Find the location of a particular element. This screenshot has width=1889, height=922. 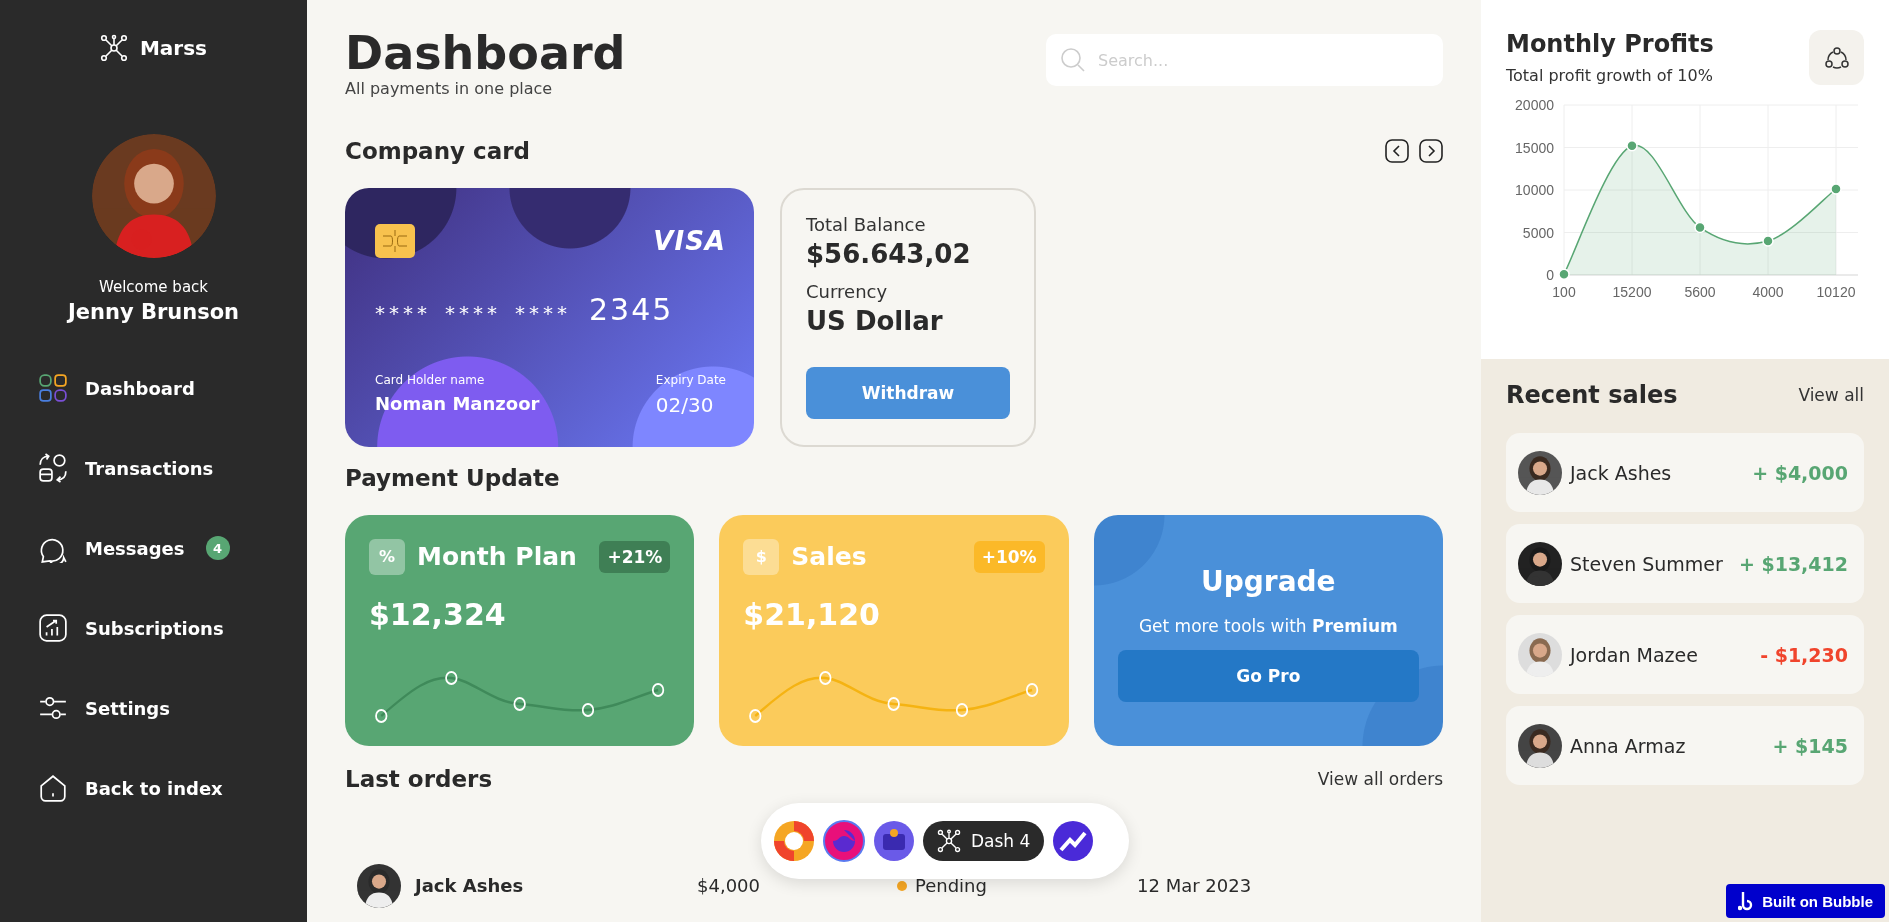

customer-name: Jordan Mazee is located at coordinates (1634, 654).